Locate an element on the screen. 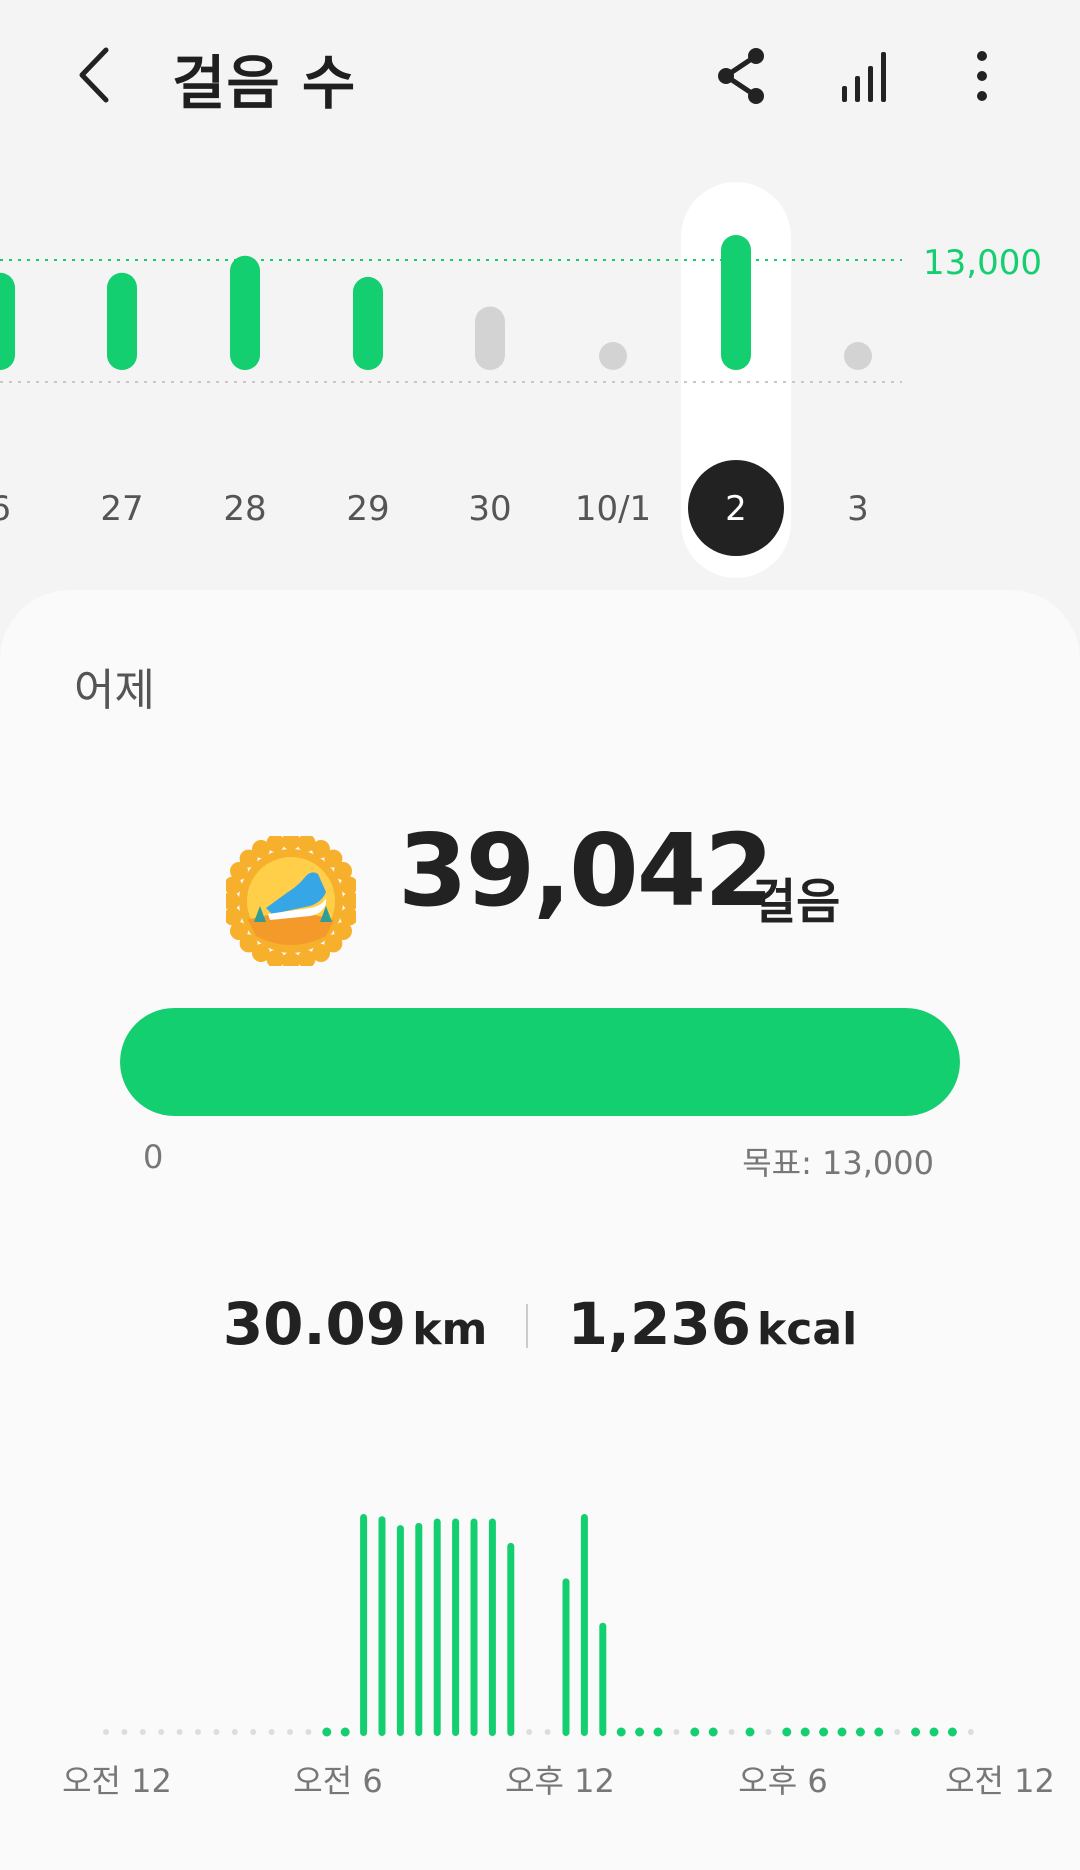 This screenshot has height=1870, width=1080. share-icon is located at coordinates (741, 76).